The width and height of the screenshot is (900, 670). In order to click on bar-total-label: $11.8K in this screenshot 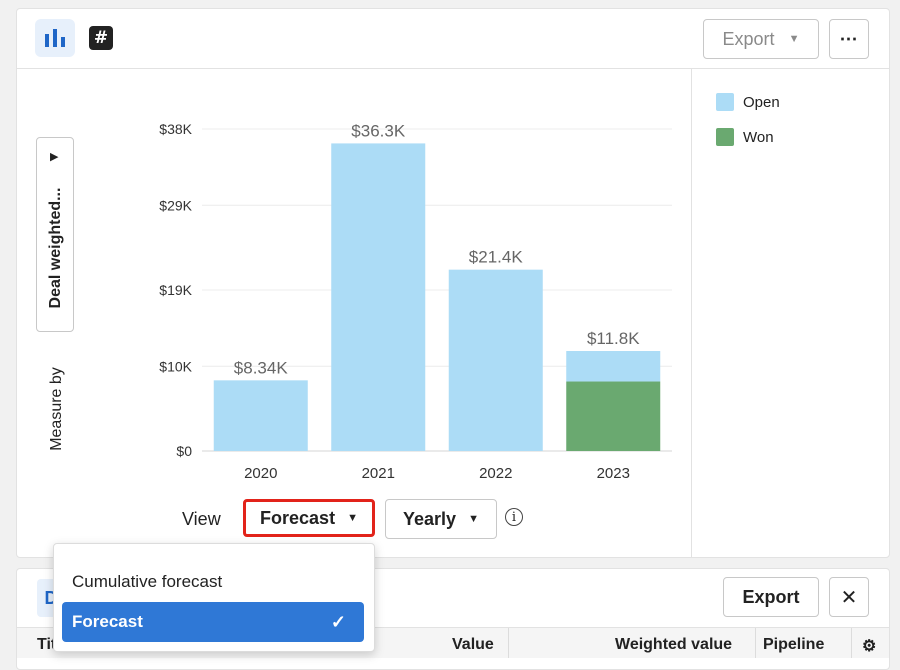, I will do `click(613, 338)`.